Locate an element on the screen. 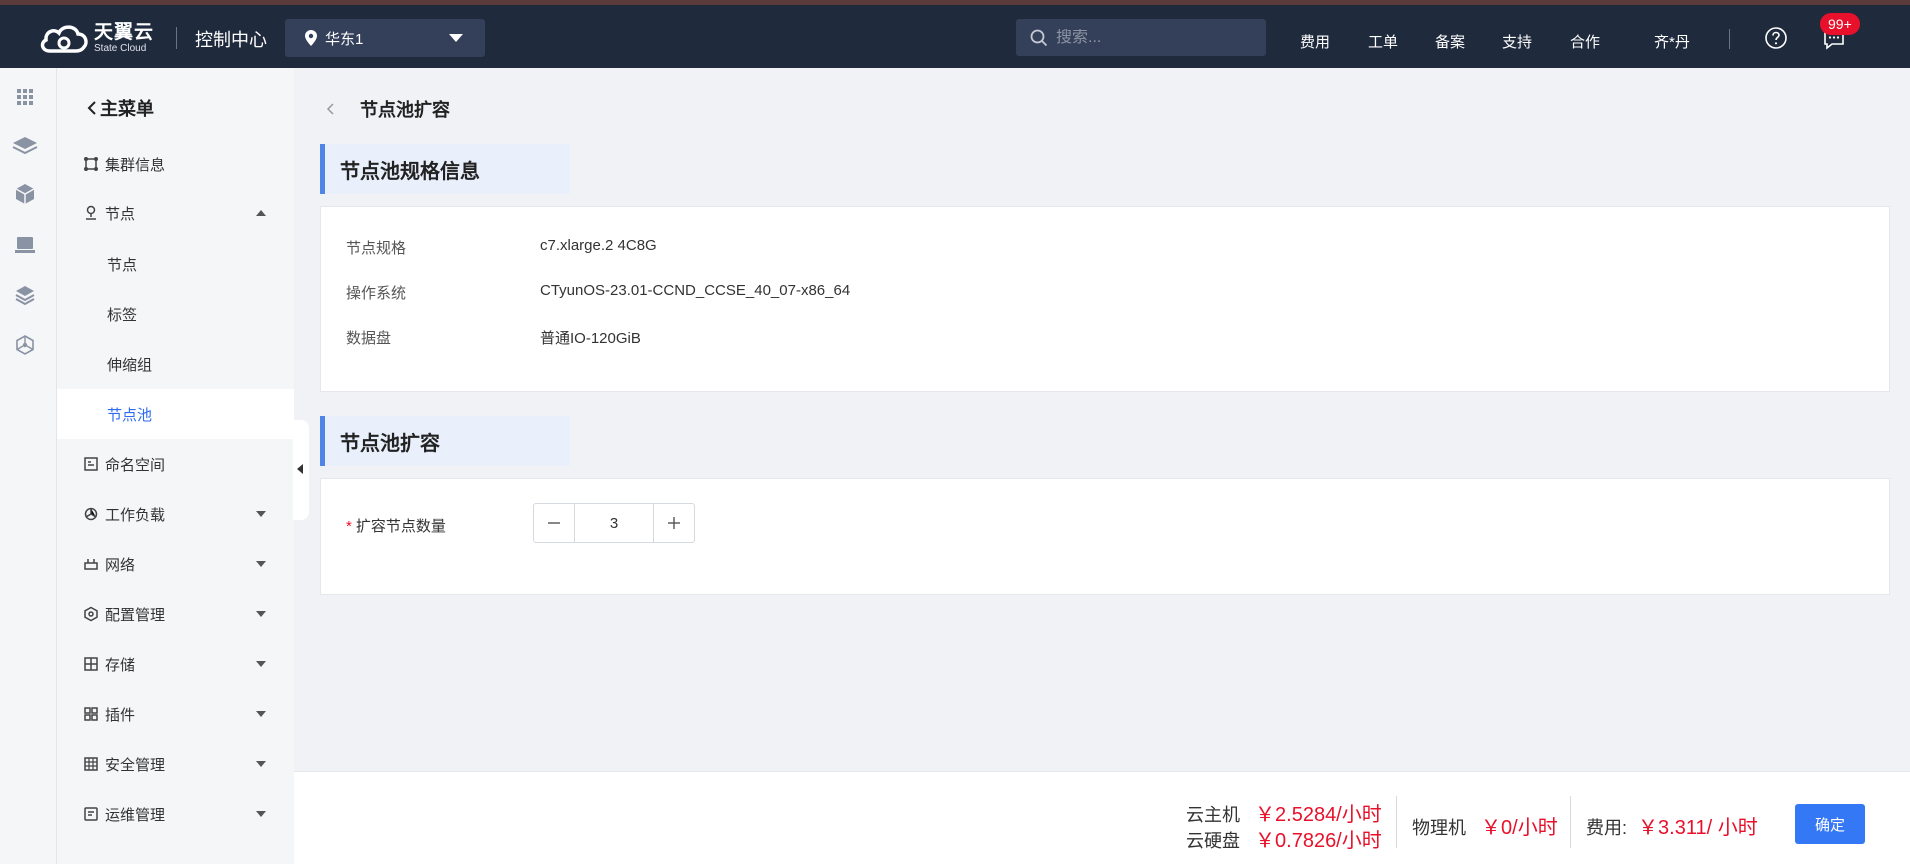 The width and height of the screenshot is (1910, 864). search-icon is located at coordinates (1039, 37).